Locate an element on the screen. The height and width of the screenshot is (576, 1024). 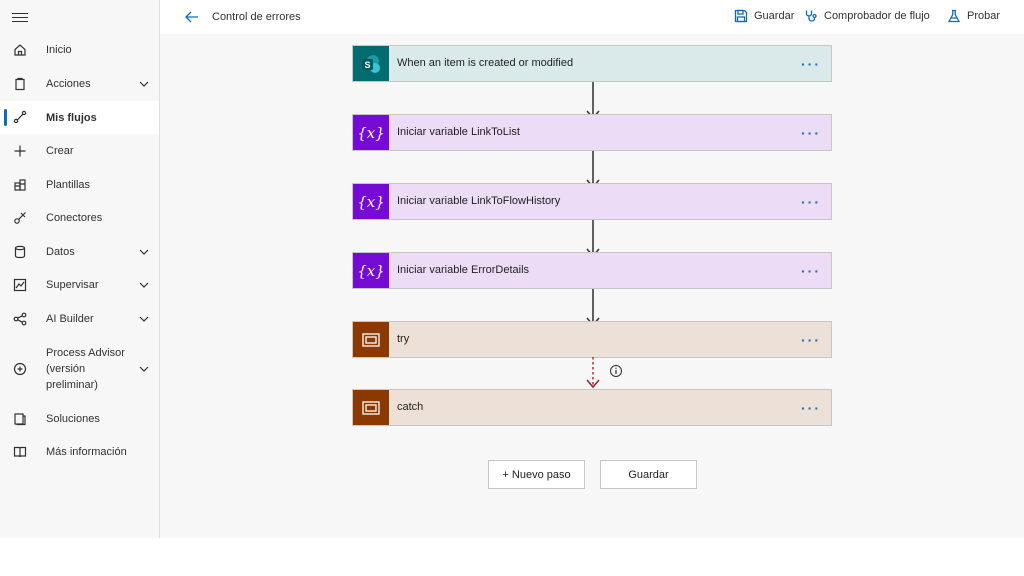
sidebar-item-label: Soluciones is located at coordinates (73, 419).